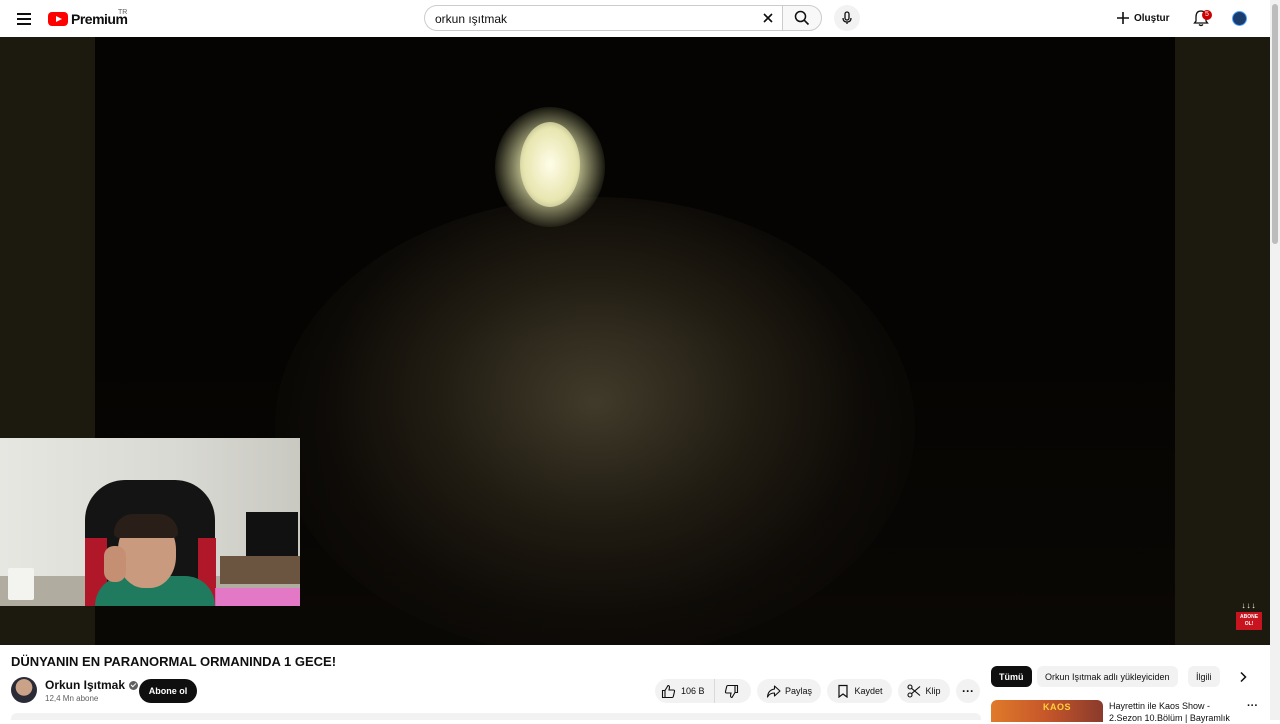  I want to click on channel-name-link: Orkun Işıtmak, so click(92, 685).